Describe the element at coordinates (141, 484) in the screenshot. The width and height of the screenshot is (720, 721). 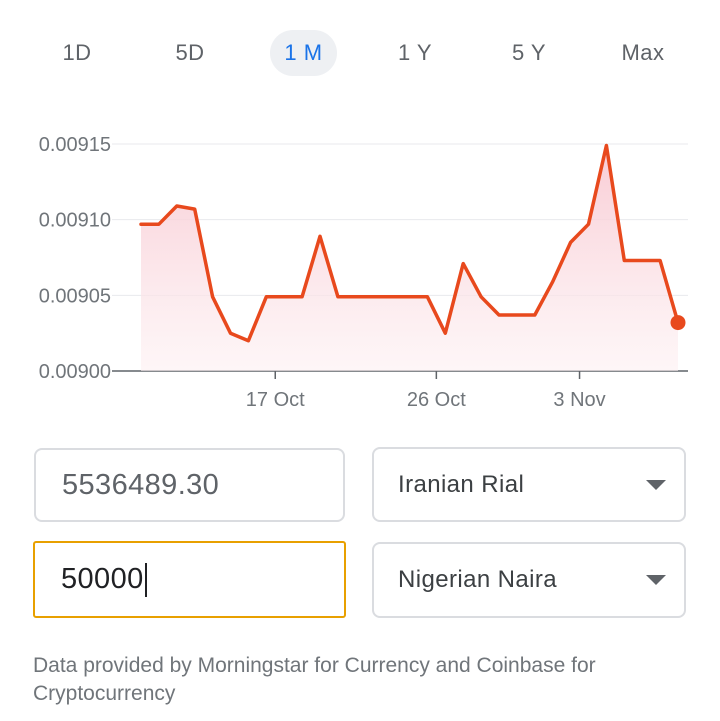
I see `from-amount-value: 5536489.30` at that location.